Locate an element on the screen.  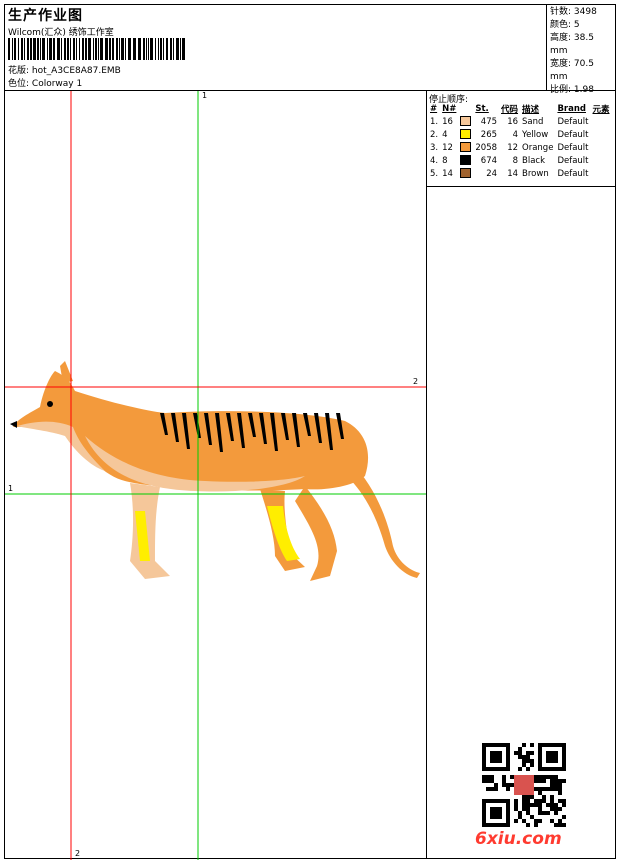
watermark-logo: 6xiu.com is located at coordinates (518, 839).